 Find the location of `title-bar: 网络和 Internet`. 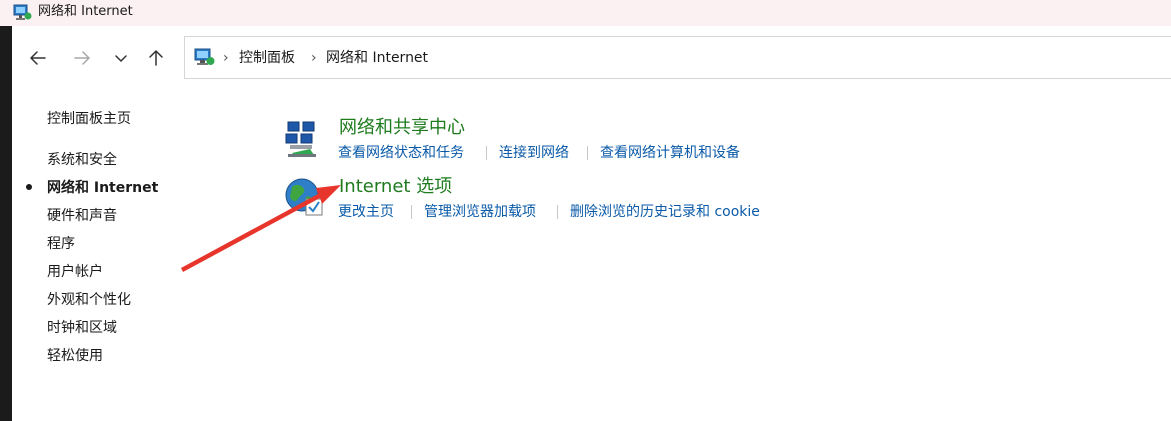

title-bar: 网络和 Internet is located at coordinates (585, 13).